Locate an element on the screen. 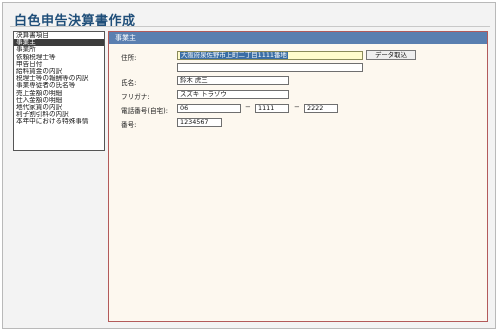 The width and height of the screenshot is (500, 333). address-field: 大阪府泉佐野市上町二丁目1111番地 is located at coordinates (270, 55).